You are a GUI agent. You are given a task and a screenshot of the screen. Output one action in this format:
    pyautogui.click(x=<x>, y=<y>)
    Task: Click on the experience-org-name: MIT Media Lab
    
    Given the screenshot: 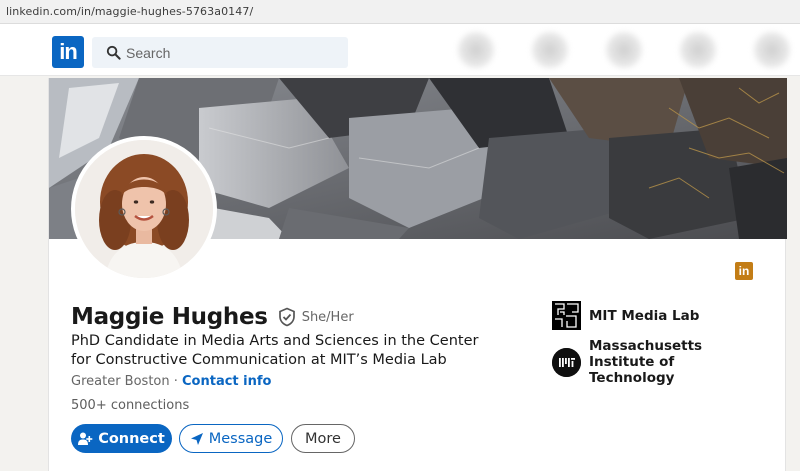 What is the action you would take?
    pyautogui.click(x=644, y=315)
    